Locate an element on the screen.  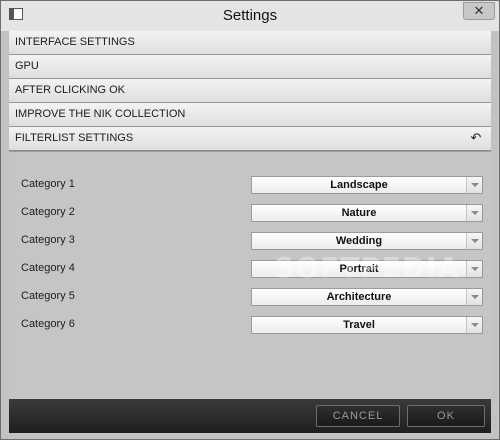
section-filterlist-settings: FILTERLIST SETTINGS ↶ is located at coordinates (250, 139).